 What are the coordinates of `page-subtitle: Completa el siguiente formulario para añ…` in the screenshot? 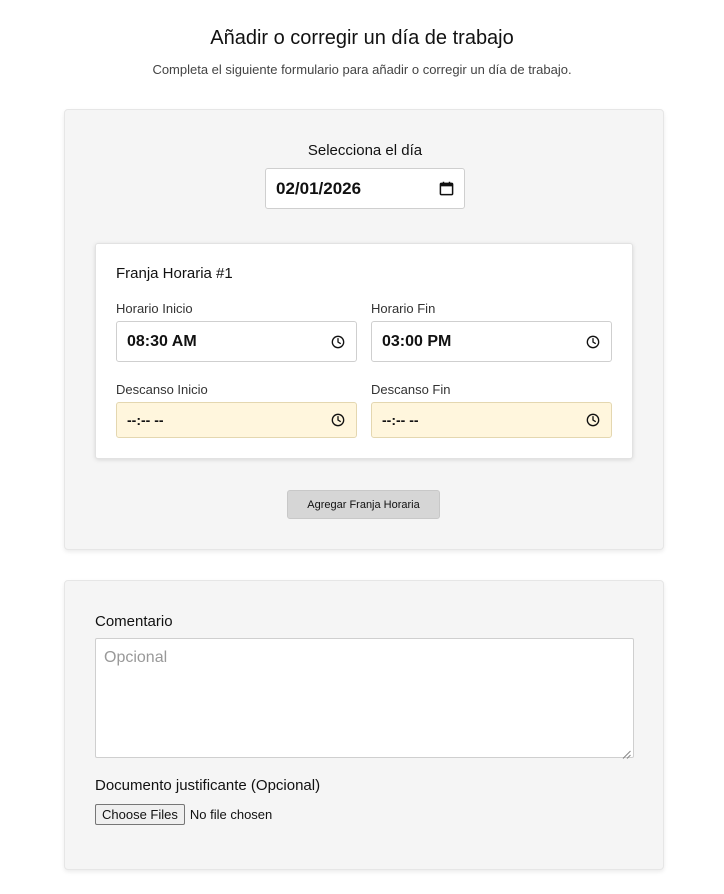 It's located at (362, 69).